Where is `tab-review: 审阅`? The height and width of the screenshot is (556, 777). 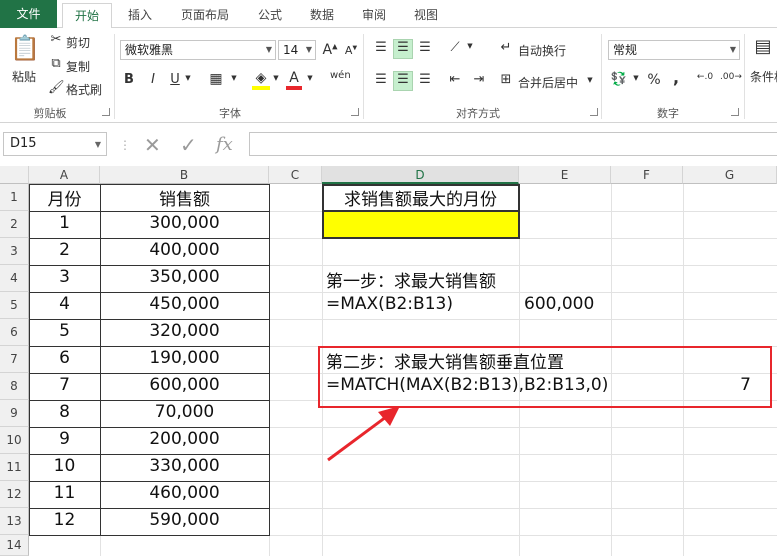 tab-review: 审阅 is located at coordinates (374, 15).